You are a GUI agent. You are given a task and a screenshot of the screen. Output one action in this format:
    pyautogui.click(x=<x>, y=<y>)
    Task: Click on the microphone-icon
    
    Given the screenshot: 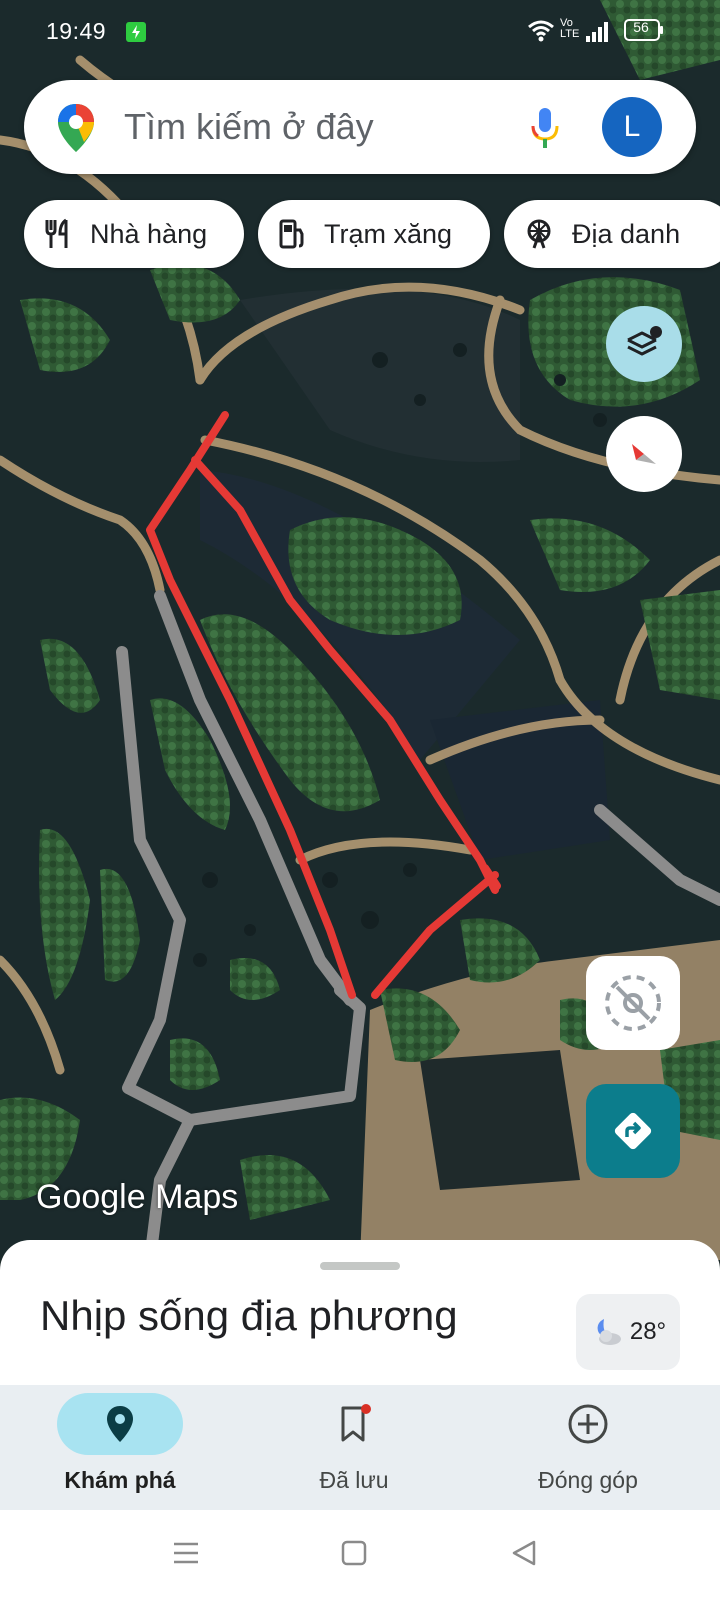 What is the action you would take?
    pyautogui.click(x=545, y=130)
    